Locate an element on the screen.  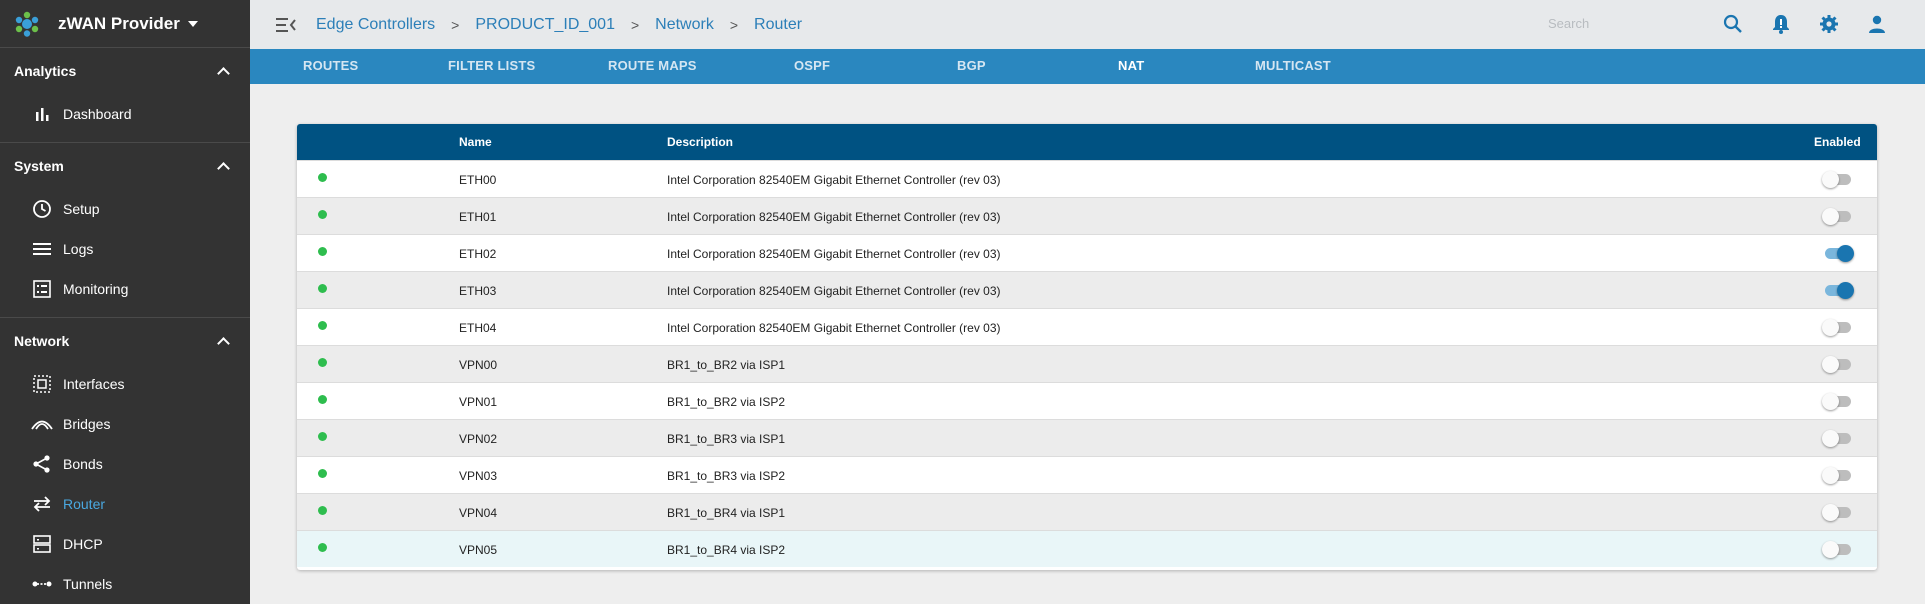
sidebar-item-label: Interfaces is located at coordinates (94, 384).